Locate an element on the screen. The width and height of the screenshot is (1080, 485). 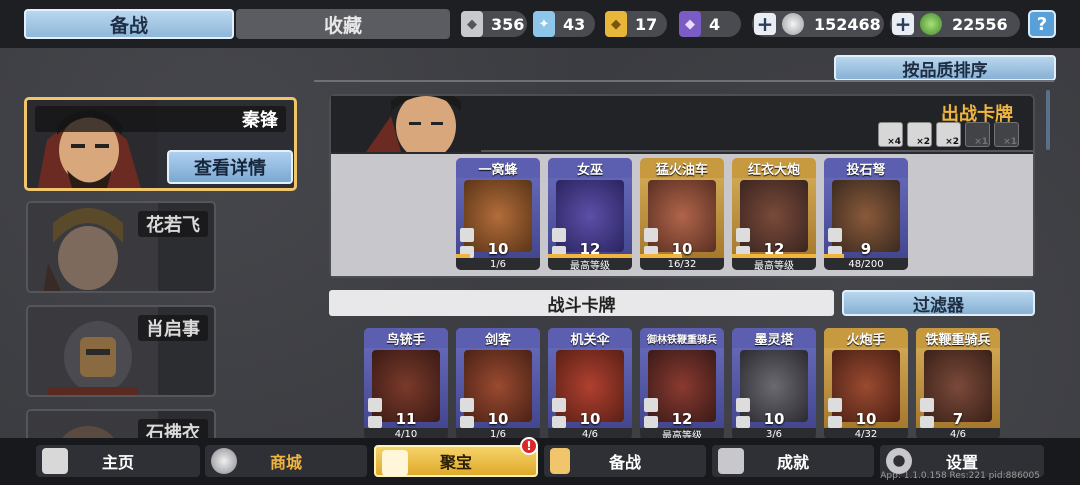
cards-icon is located at coordinates (560, 461).